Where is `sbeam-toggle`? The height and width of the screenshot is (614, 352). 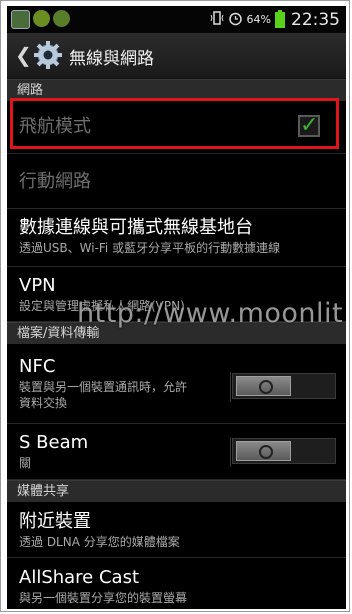
sbeam-toggle is located at coordinates (284, 451).